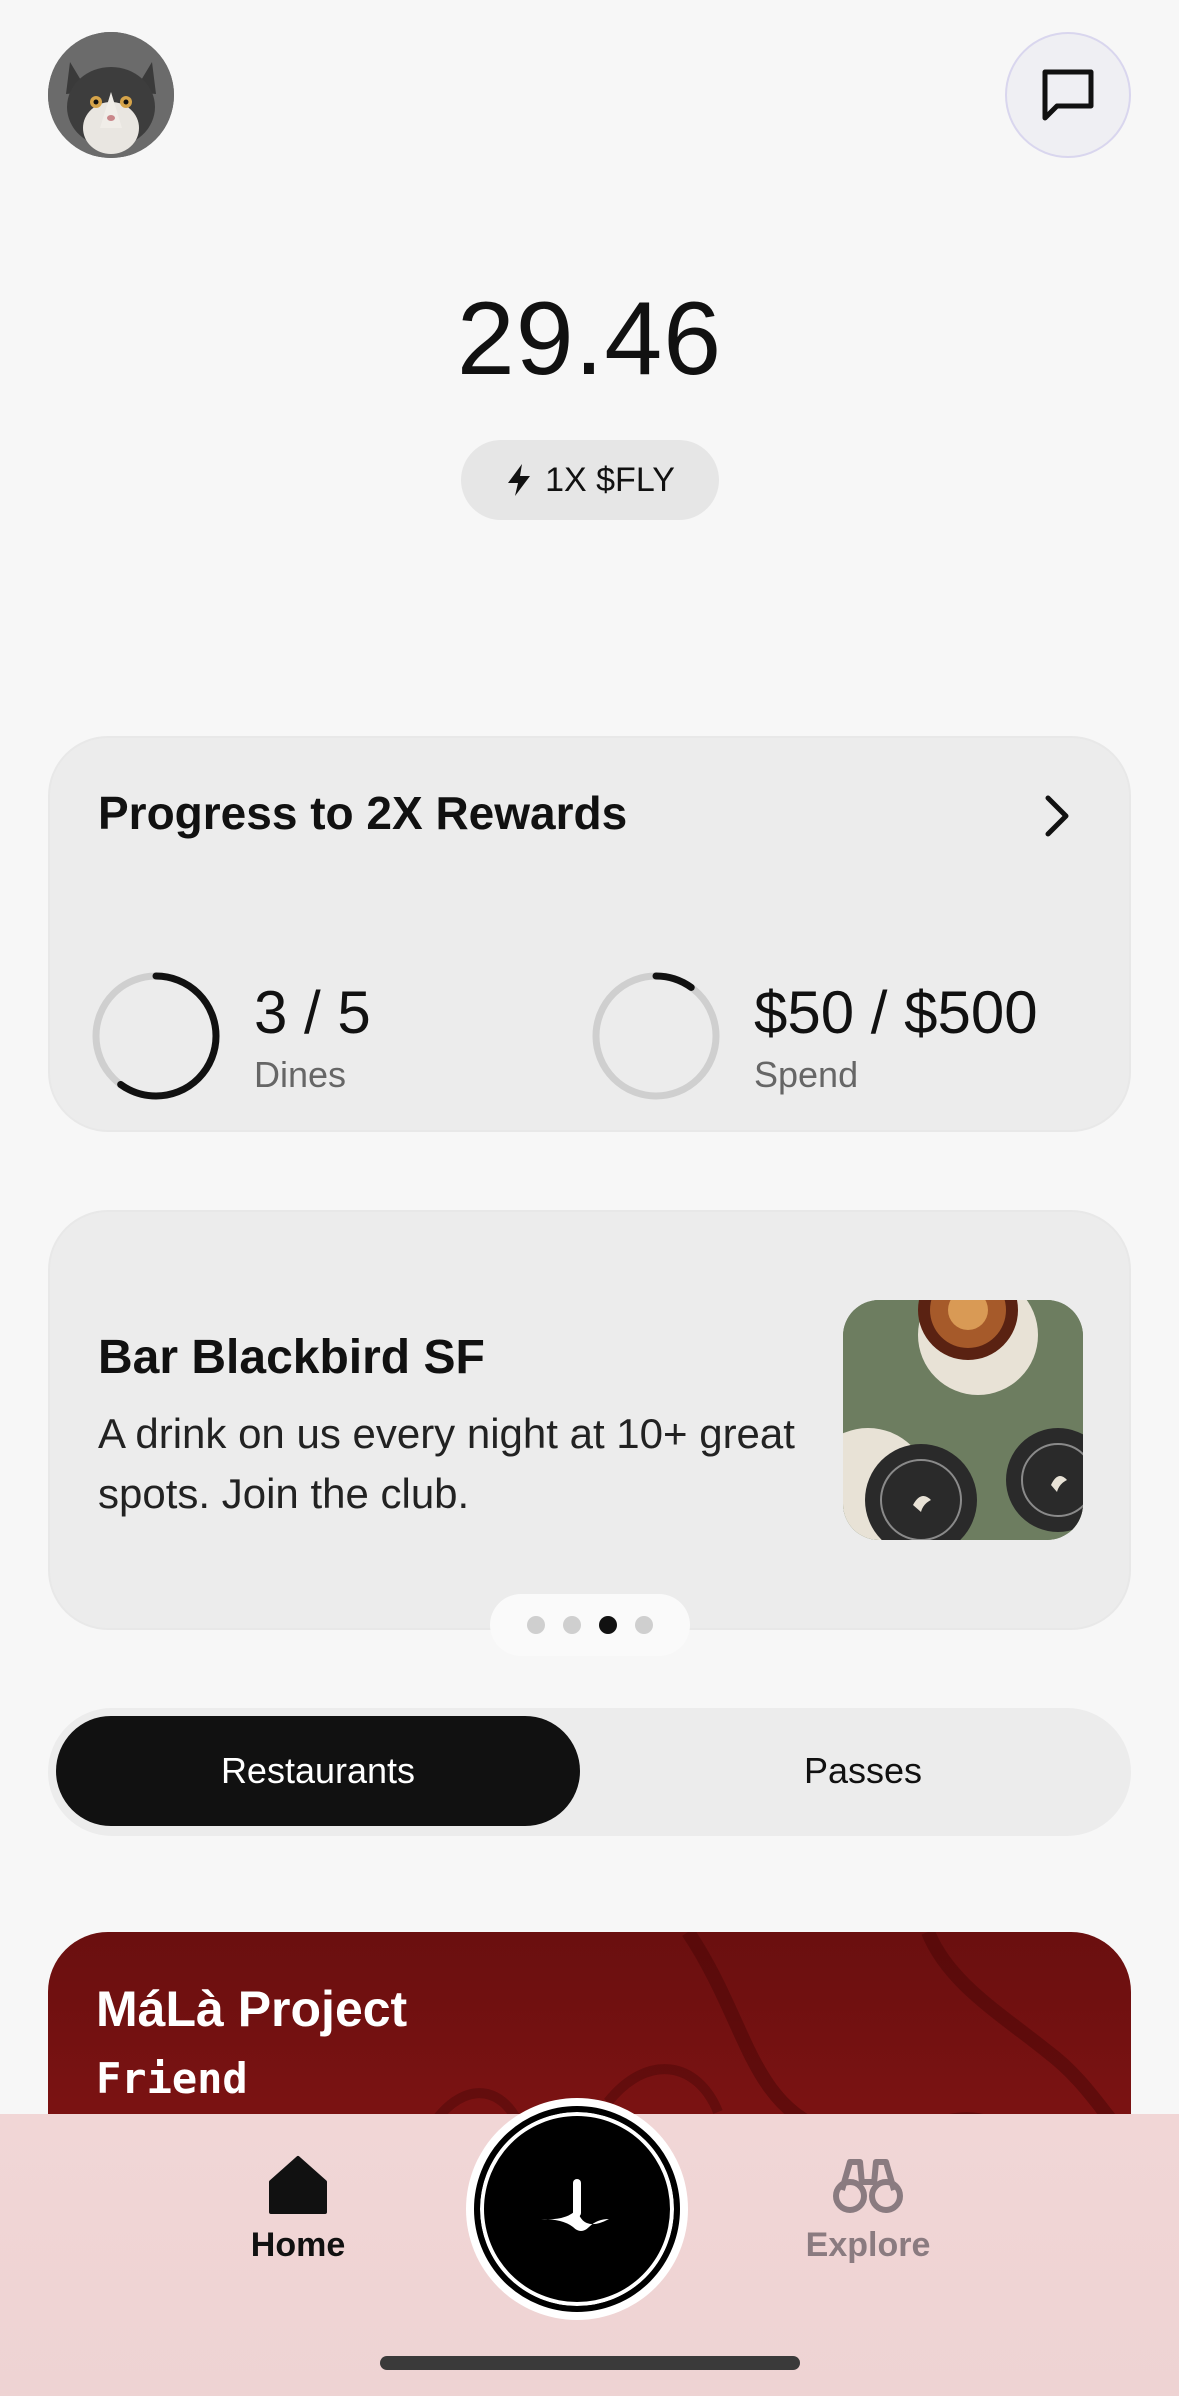 The width and height of the screenshot is (1179, 2396). What do you see at coordinates (590, 2363) in the screenshot?
I see `home-indicator` at bounding box center [590, 2363].